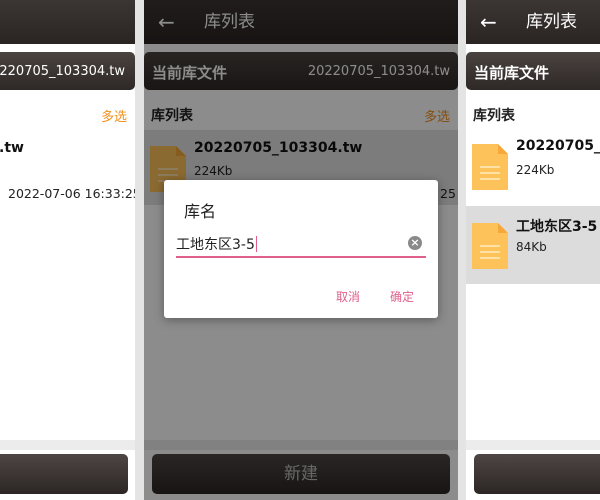 The image size is (600, 500). Describe the element at coordinates (71, 193) in the screenshot. I see `file-timestamp: 2022-07-06 16:33:25` at that location.